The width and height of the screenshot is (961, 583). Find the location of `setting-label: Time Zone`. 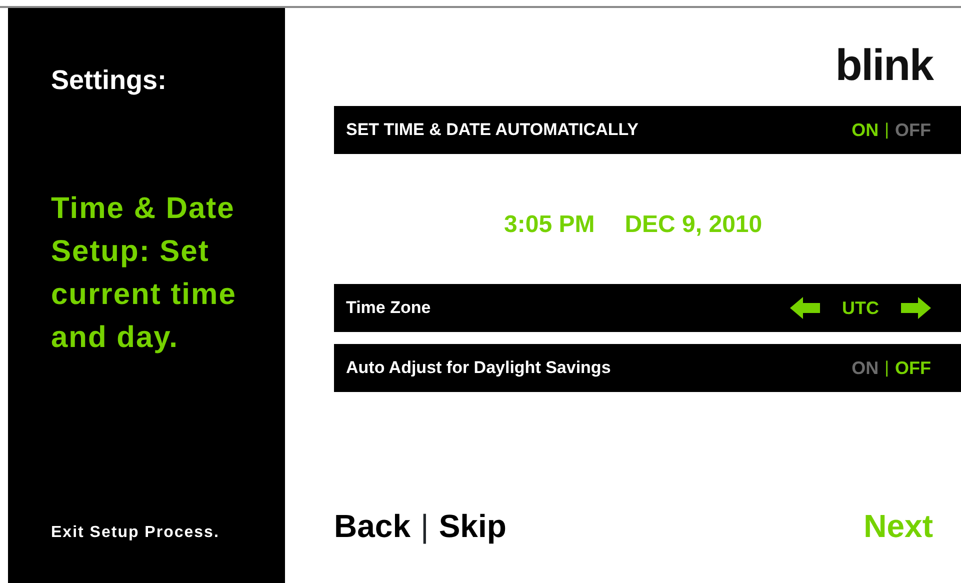

setting-label: Time Zone is located at coordinates (388, 308).